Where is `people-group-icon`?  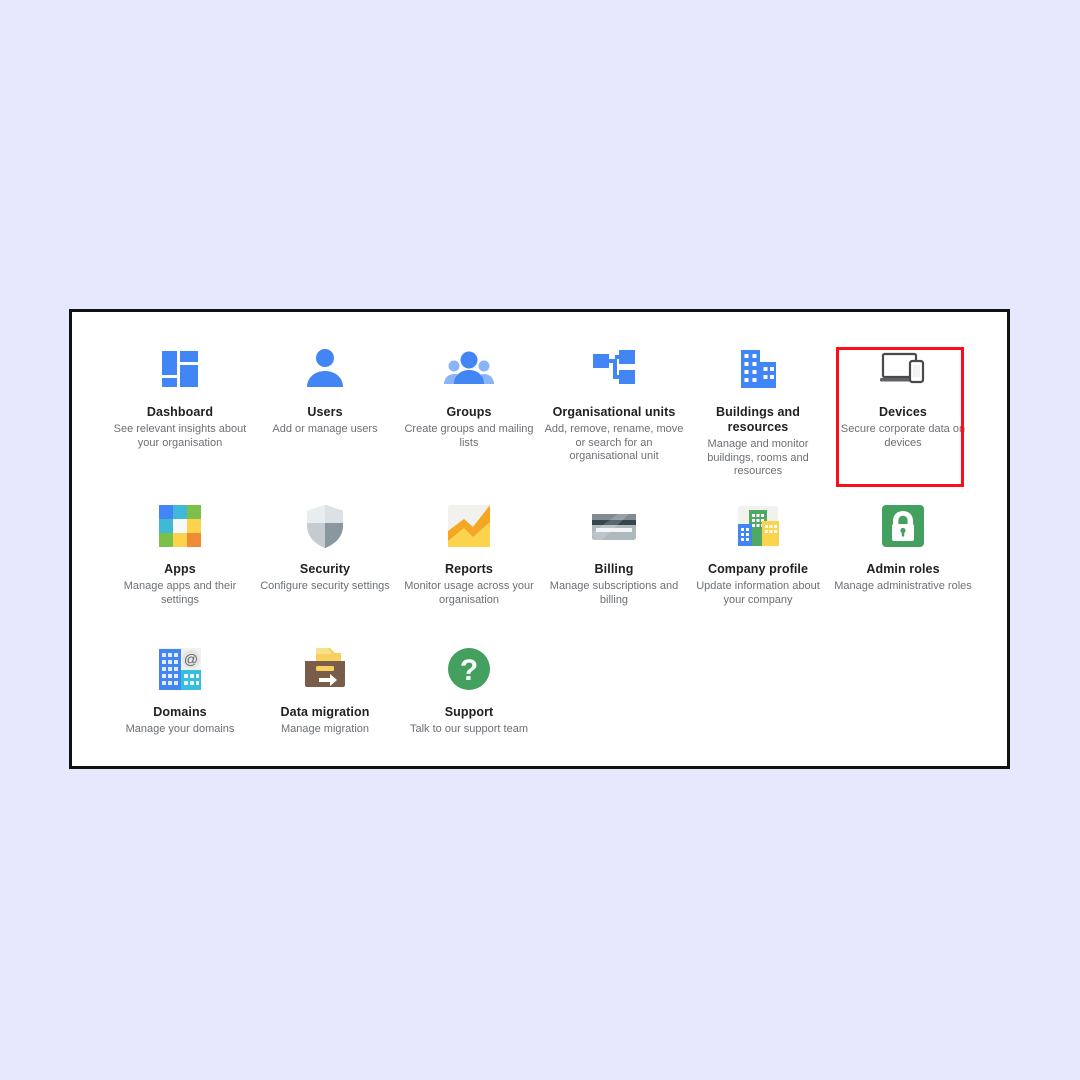 people-group-icon is located at coordinates (469, 369).